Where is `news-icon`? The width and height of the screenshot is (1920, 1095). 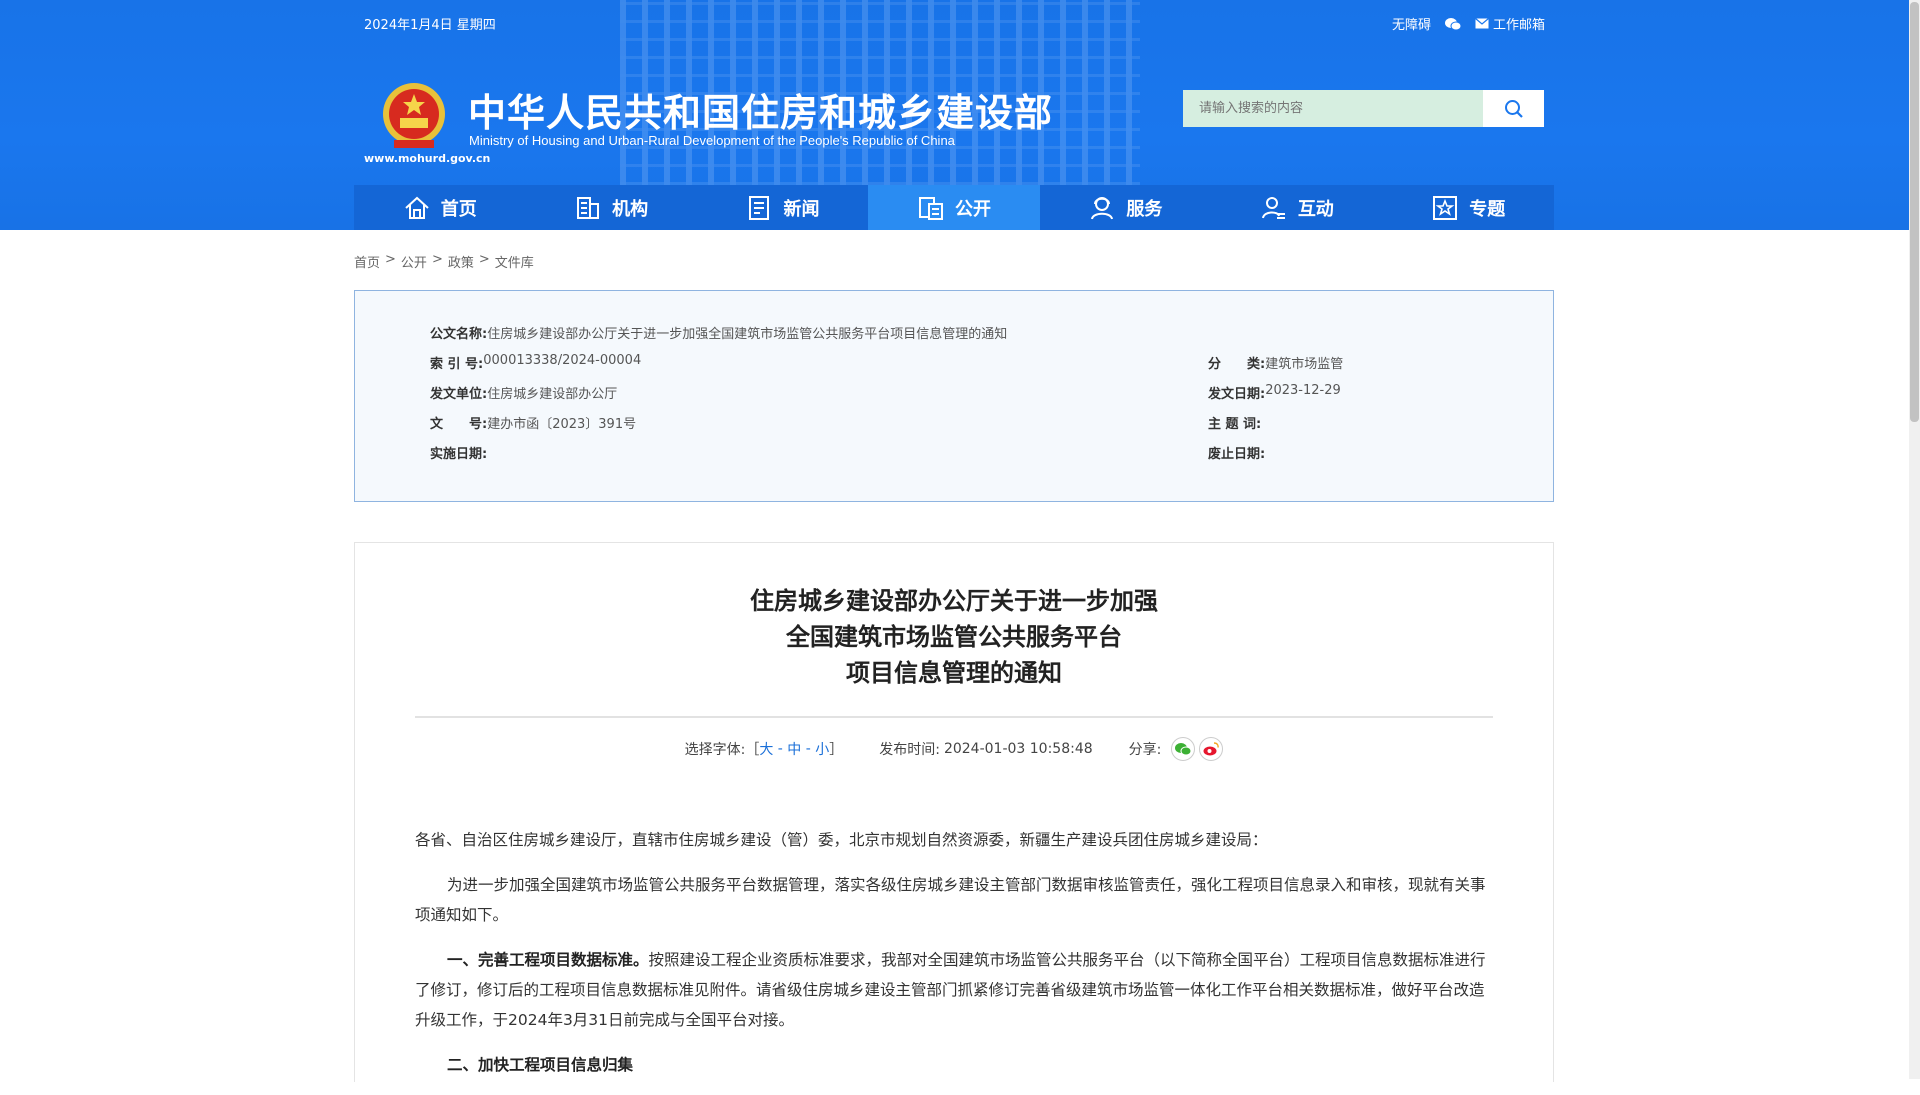 news-icon is located at coordinates (758, 207).